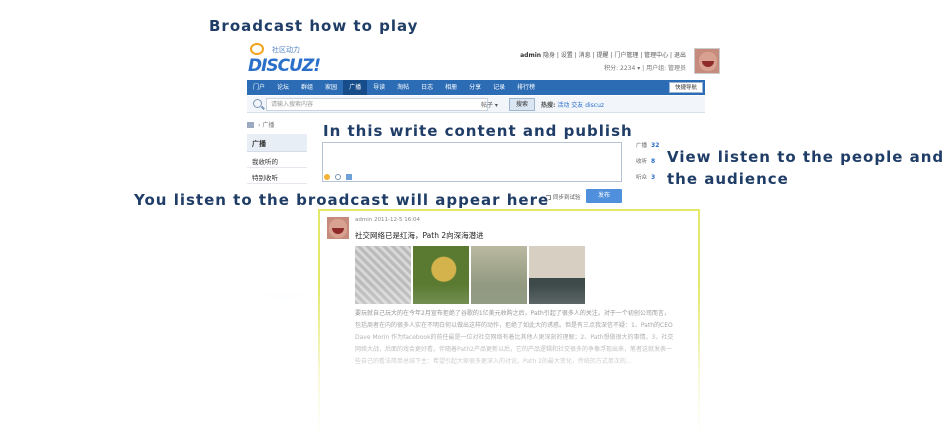 Image resolution: width=944 pixels, height=436 pixels. Describe the element at coordinates (348, 177) in the screenshot. I see `image-icon` at that location.